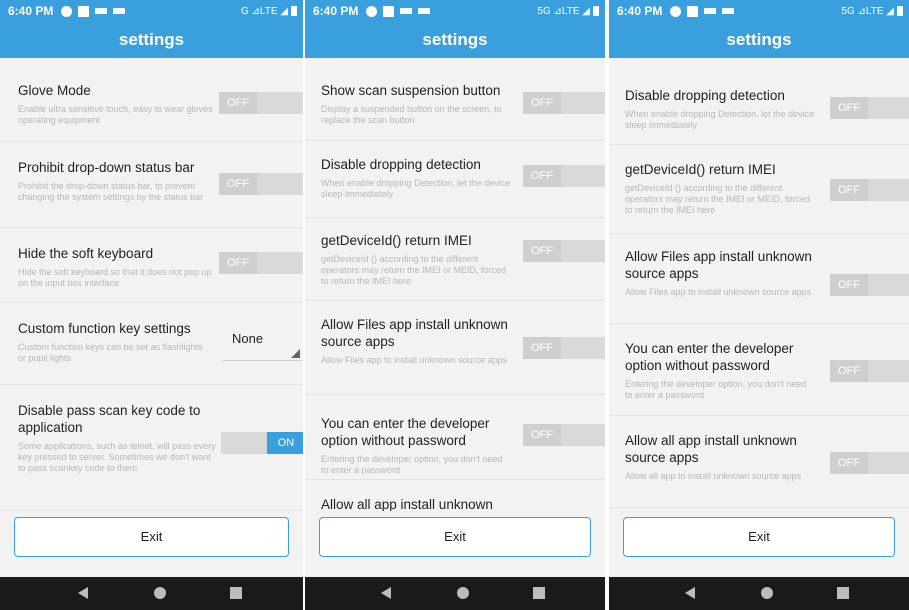 This screenshot has width=909, height=610. I want to click on toggle-label: ON, so click(285, 443).